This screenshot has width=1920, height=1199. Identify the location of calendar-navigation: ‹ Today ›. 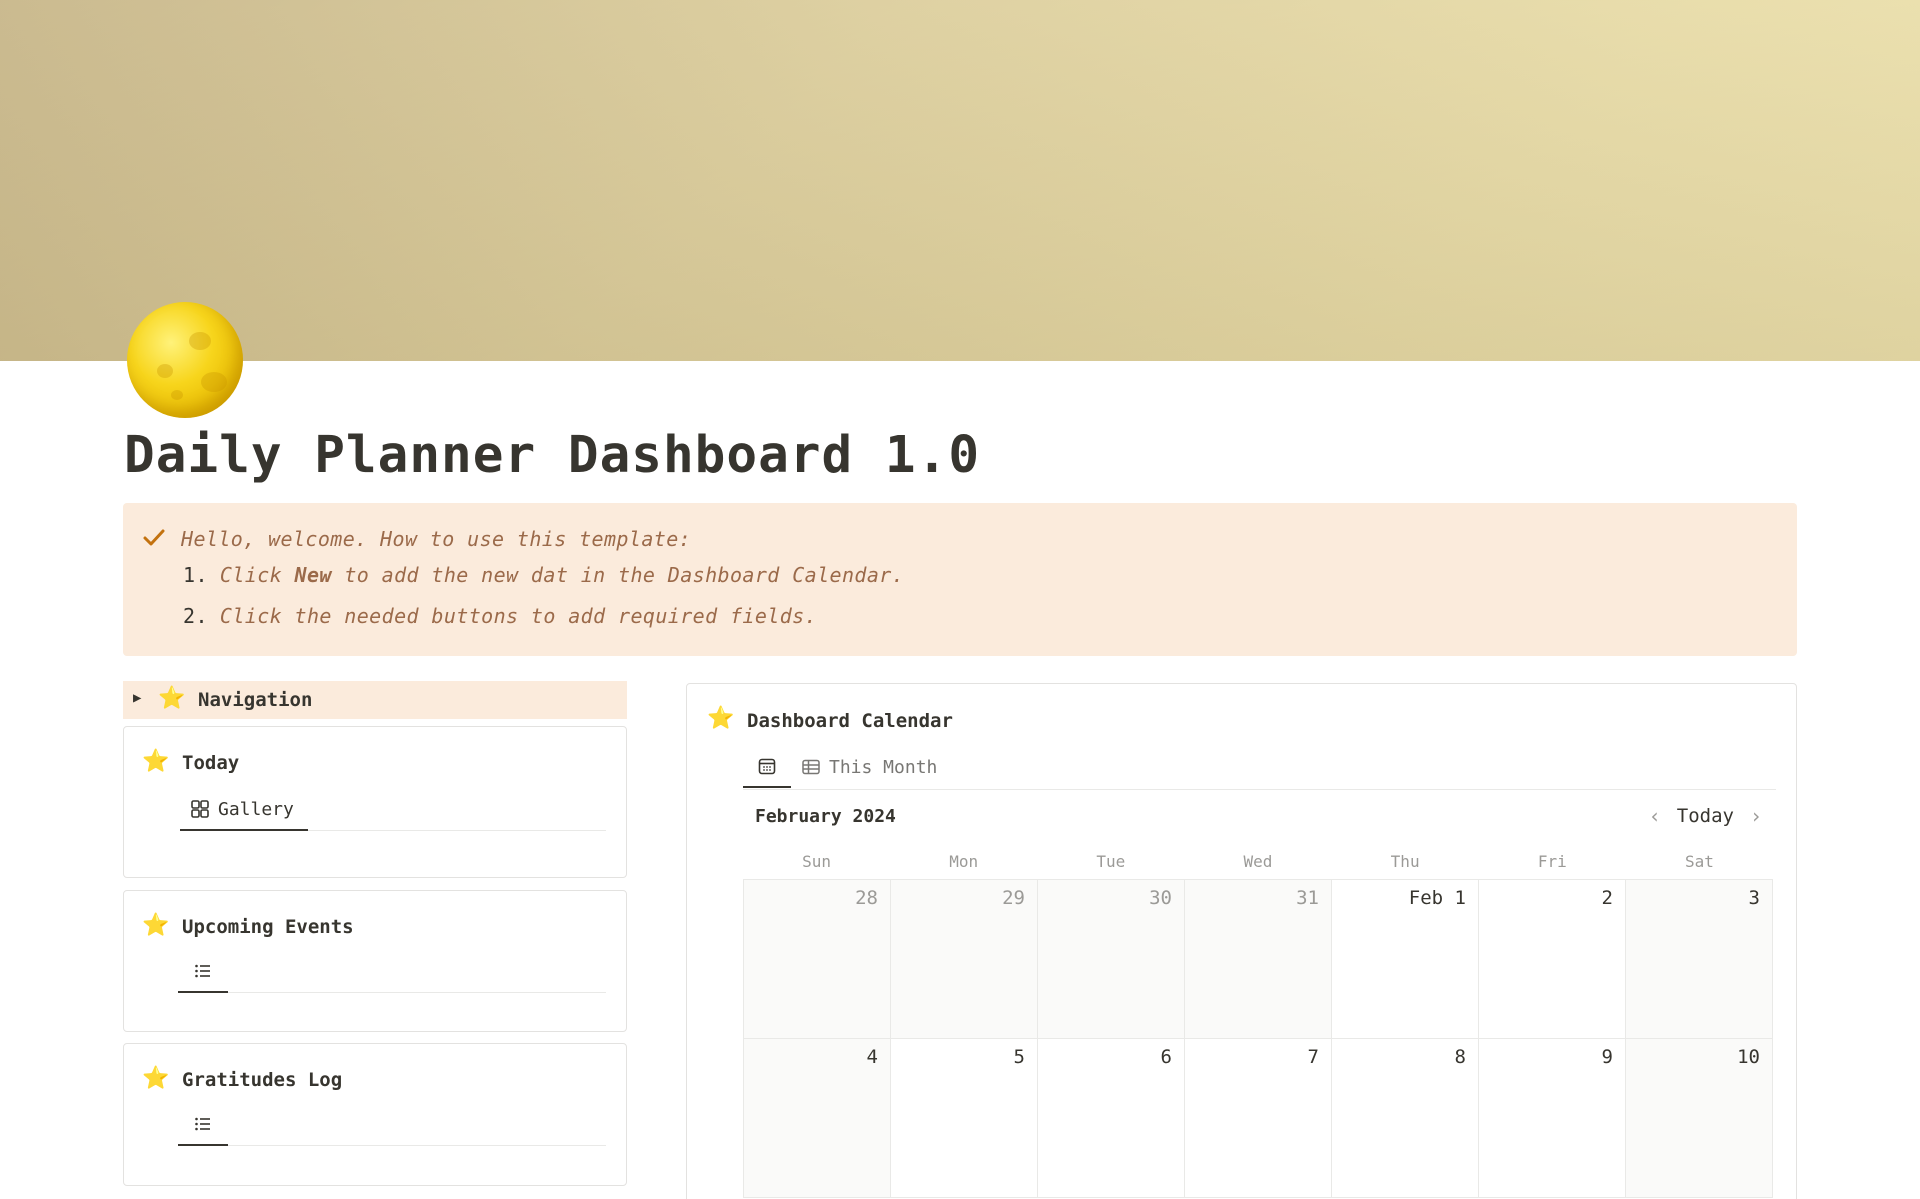
(1705, 816).